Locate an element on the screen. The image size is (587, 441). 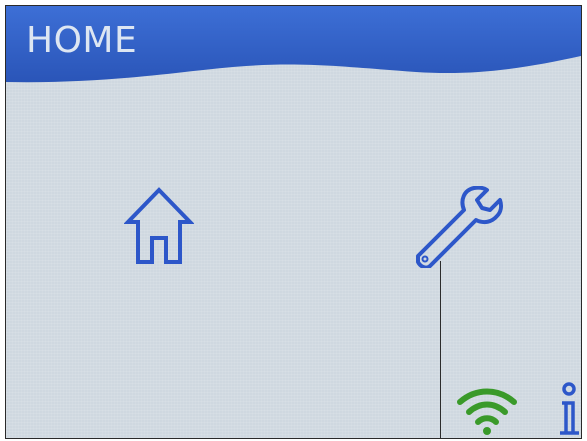
wifi-button is located at coordinates (487, 410).